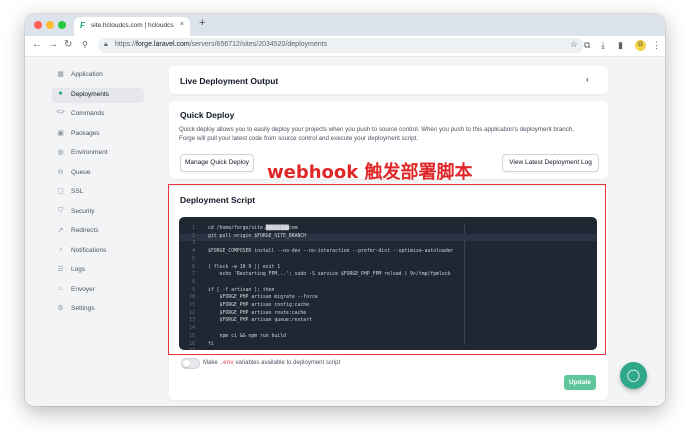  I want to click on manage-quick-deploy-button: Manage Quick Deploy, so click(217, 163).